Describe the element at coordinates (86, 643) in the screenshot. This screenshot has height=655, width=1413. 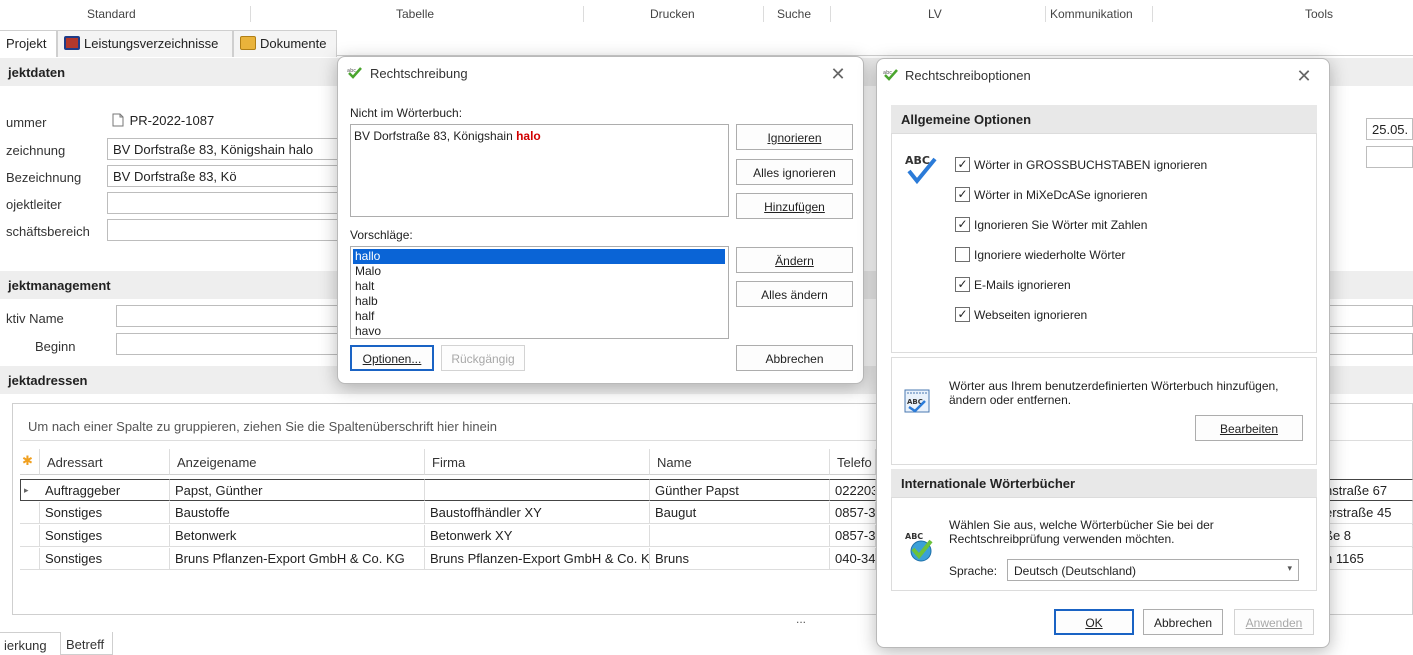
I see `tab-betreff: Betreff` at that location.